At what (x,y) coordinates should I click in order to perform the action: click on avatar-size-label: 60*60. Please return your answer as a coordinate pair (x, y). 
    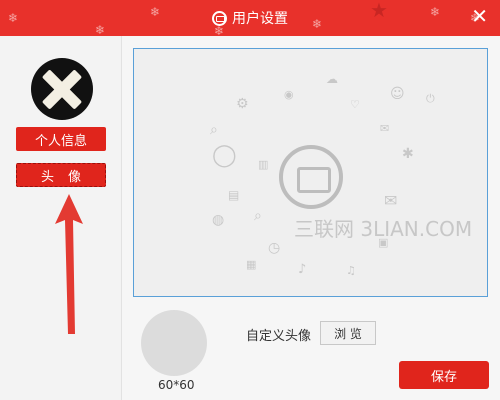
    Looking at the image, I should click on (176, 385).